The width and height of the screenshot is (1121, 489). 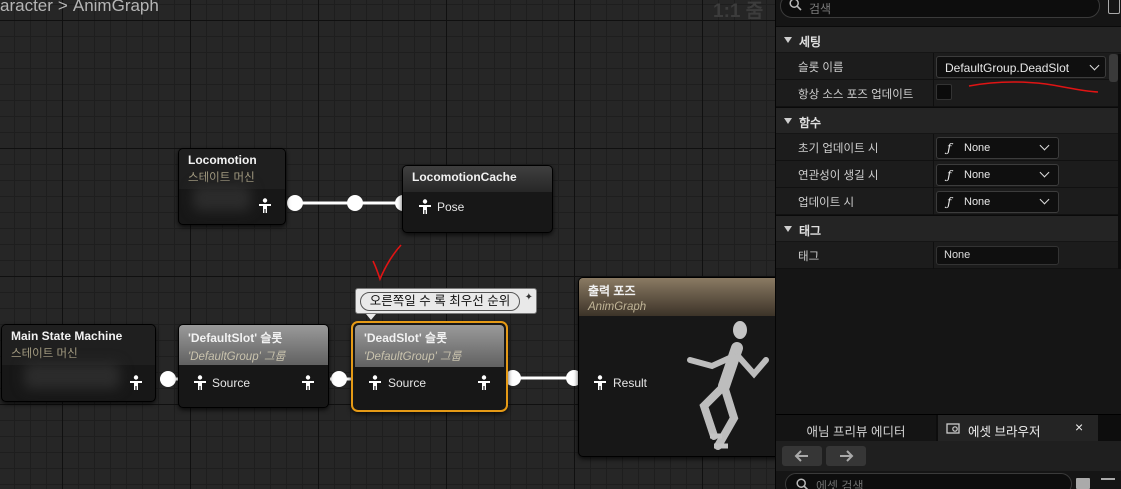 I want to click on section-header-tag: 태그, so click(x=948, y=228).